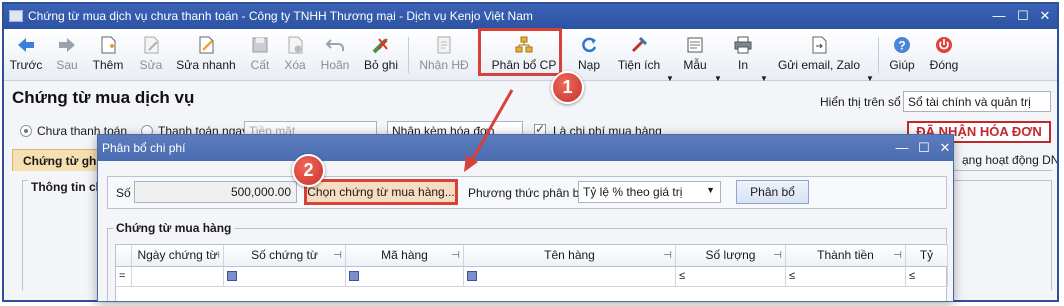 This screenshot has height=306, width=1064. Describe the element at coordinates (743, 55) in the screenshot. I see `print-button: In` at that location.